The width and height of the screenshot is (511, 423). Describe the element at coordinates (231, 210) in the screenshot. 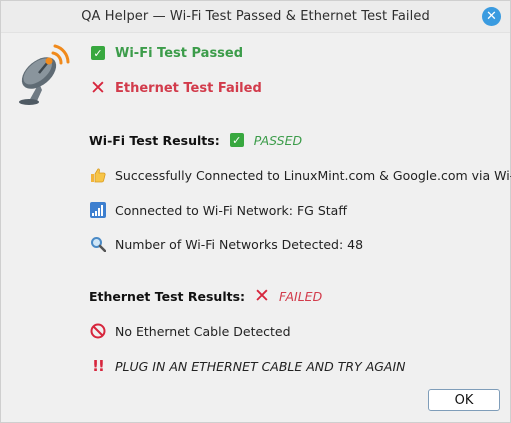

I see `wifi-network-text: Connected to Wi-Fi Network: FG Staff` at that location.